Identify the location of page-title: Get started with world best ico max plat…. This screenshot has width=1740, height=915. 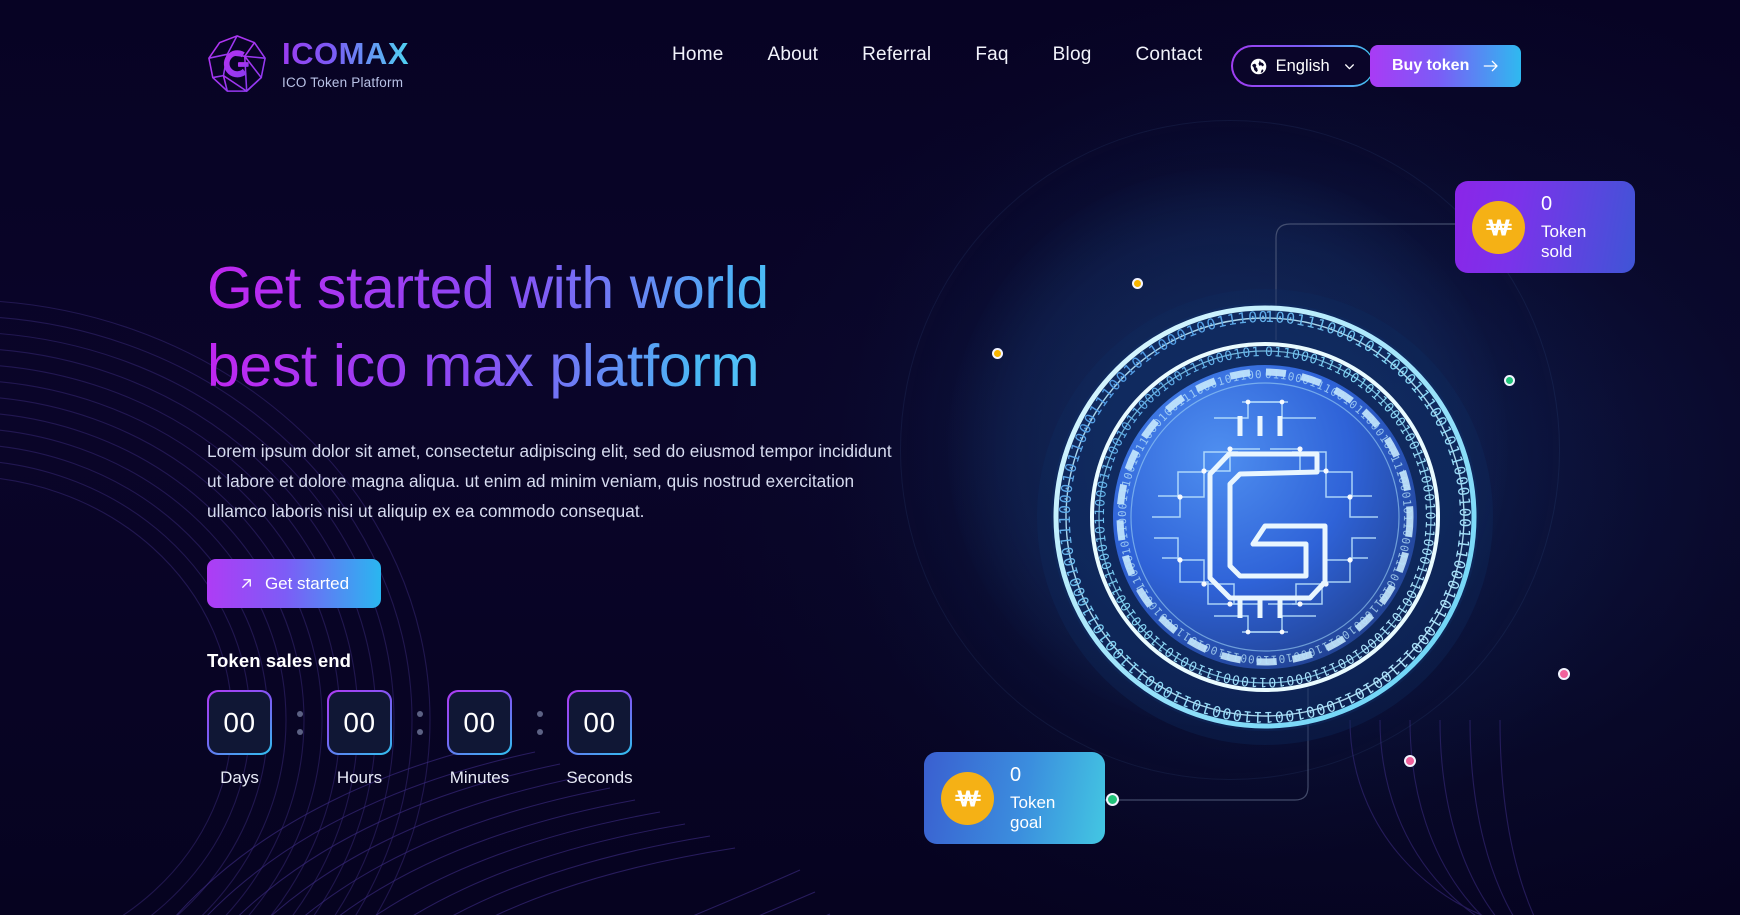
(557, 328).